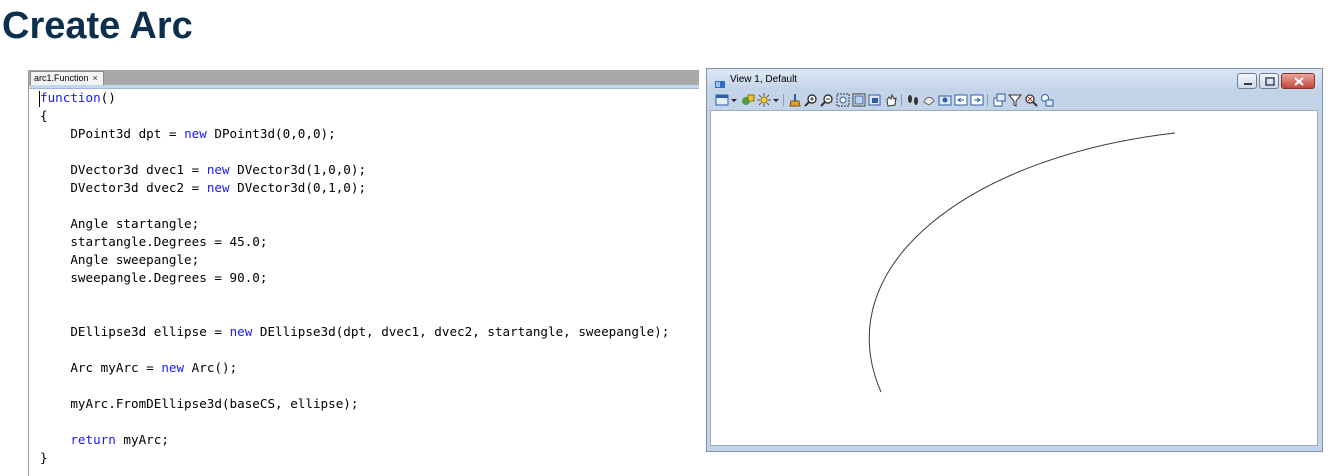 The height and width of the screenshot is (476, 1340). Describe the element at coordinates (1015, 100) in the screenshot. I see `view-toggles-icon` at that location.